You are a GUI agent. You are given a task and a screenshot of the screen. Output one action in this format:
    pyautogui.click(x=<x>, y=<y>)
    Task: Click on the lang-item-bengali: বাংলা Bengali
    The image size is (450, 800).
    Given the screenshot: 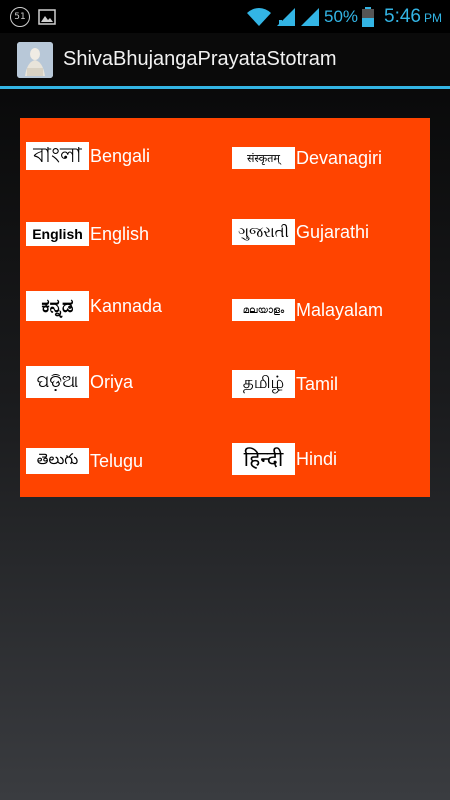 What is the action you would take?
    pyautogui.click(x=88, y=156)
    